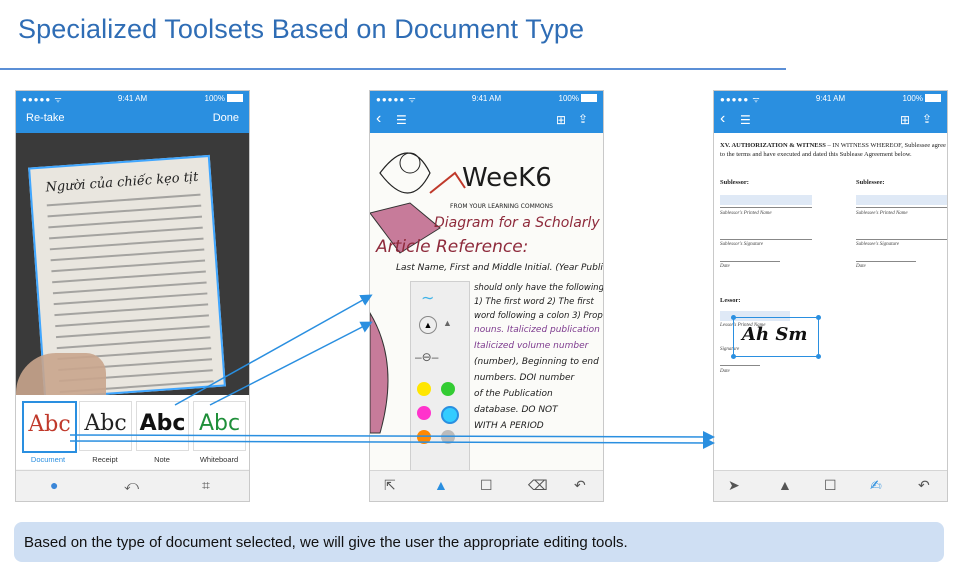 This screenshot has width=960, height=580. I want to click on note-line: Diagram for a Scholarly, so click(517, 223).